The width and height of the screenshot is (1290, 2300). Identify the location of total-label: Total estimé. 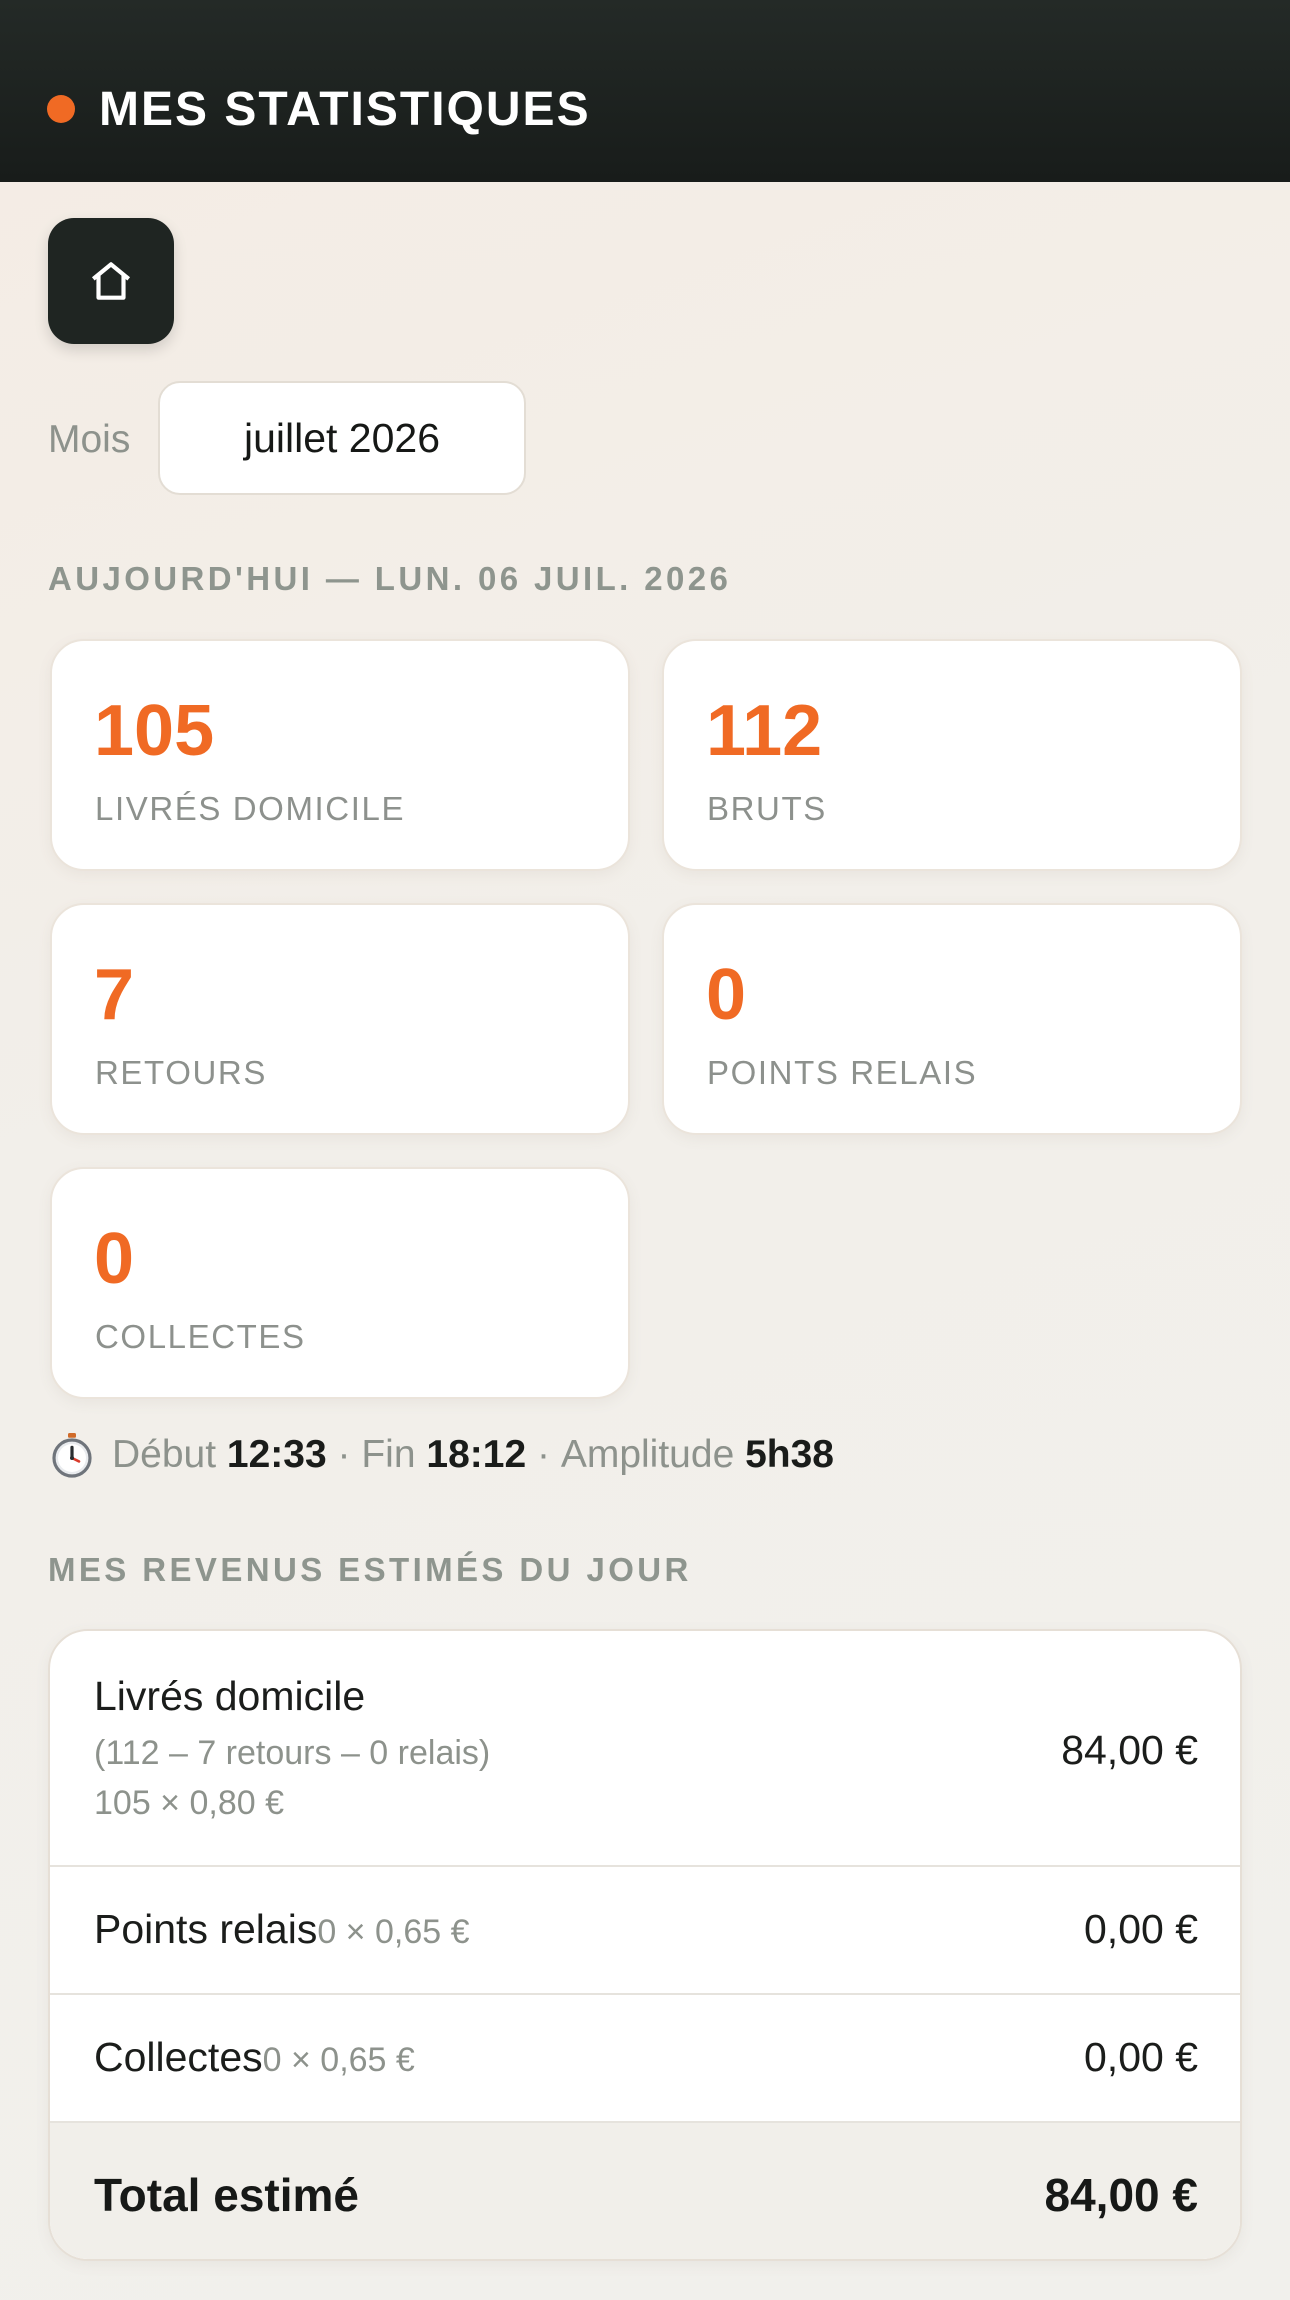
(226, 2195).